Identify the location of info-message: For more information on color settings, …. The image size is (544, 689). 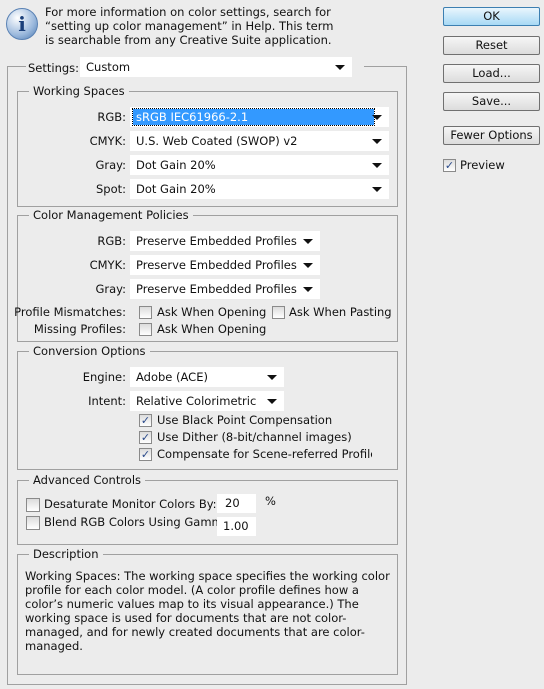
(189, 26).